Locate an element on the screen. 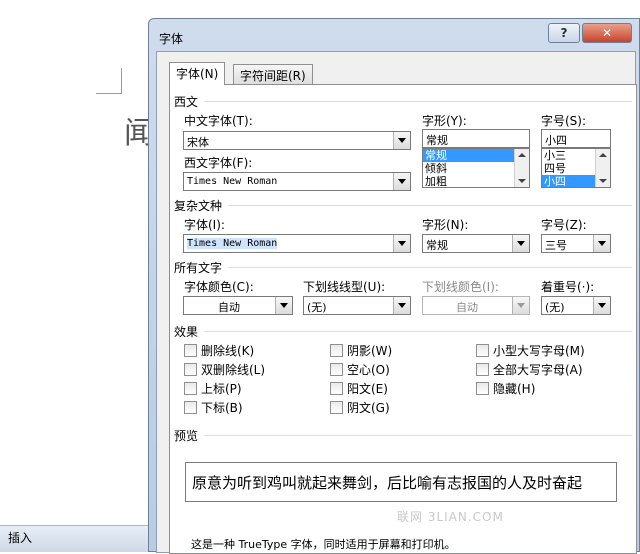 The image size is (640, 554). page-margin-corner is located at coordinates (109, 81).